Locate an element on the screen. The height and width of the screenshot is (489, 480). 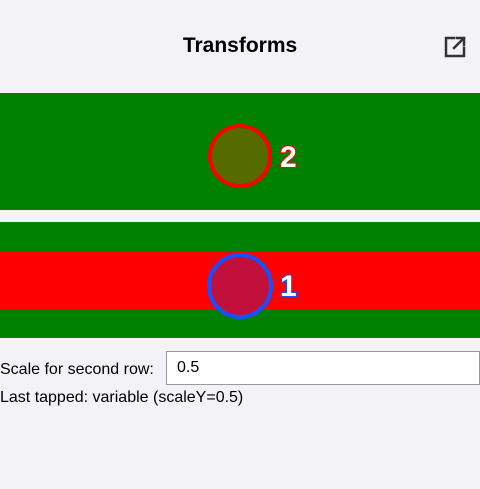
page-title: Transforms is located at coordinates (240, 45).